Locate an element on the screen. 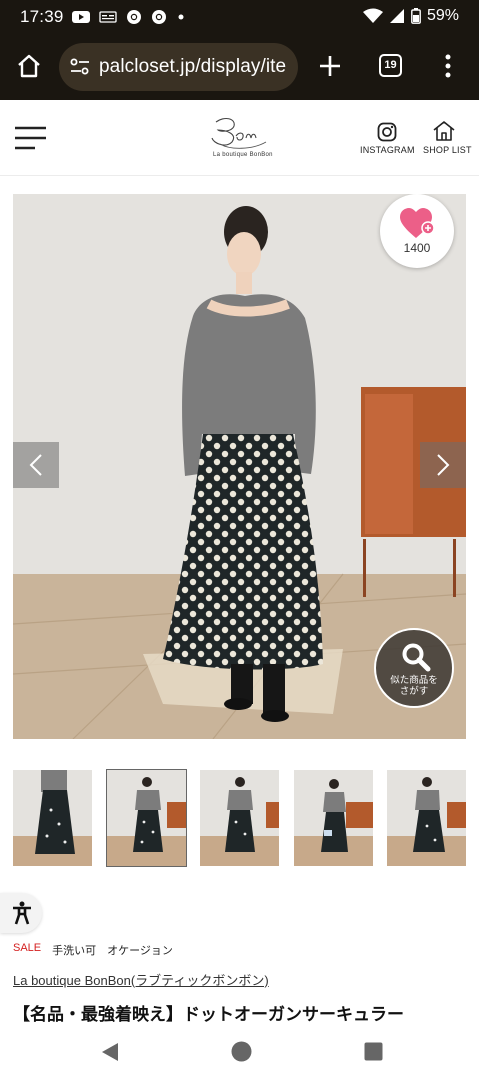  shop-list-label: SHOP LIST is located at coordinates (447, 150).